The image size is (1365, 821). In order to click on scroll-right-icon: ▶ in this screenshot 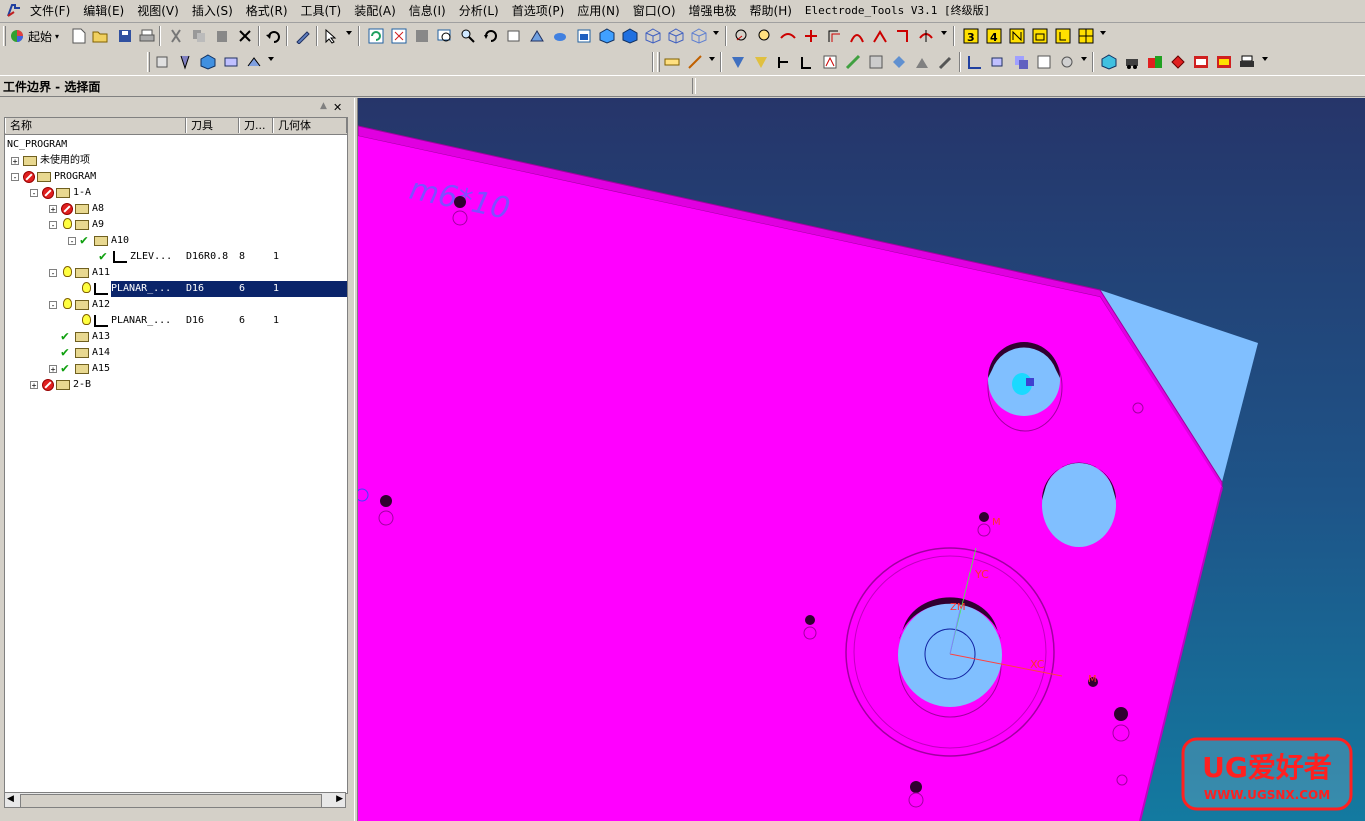, I will do `click(339, 799)`.